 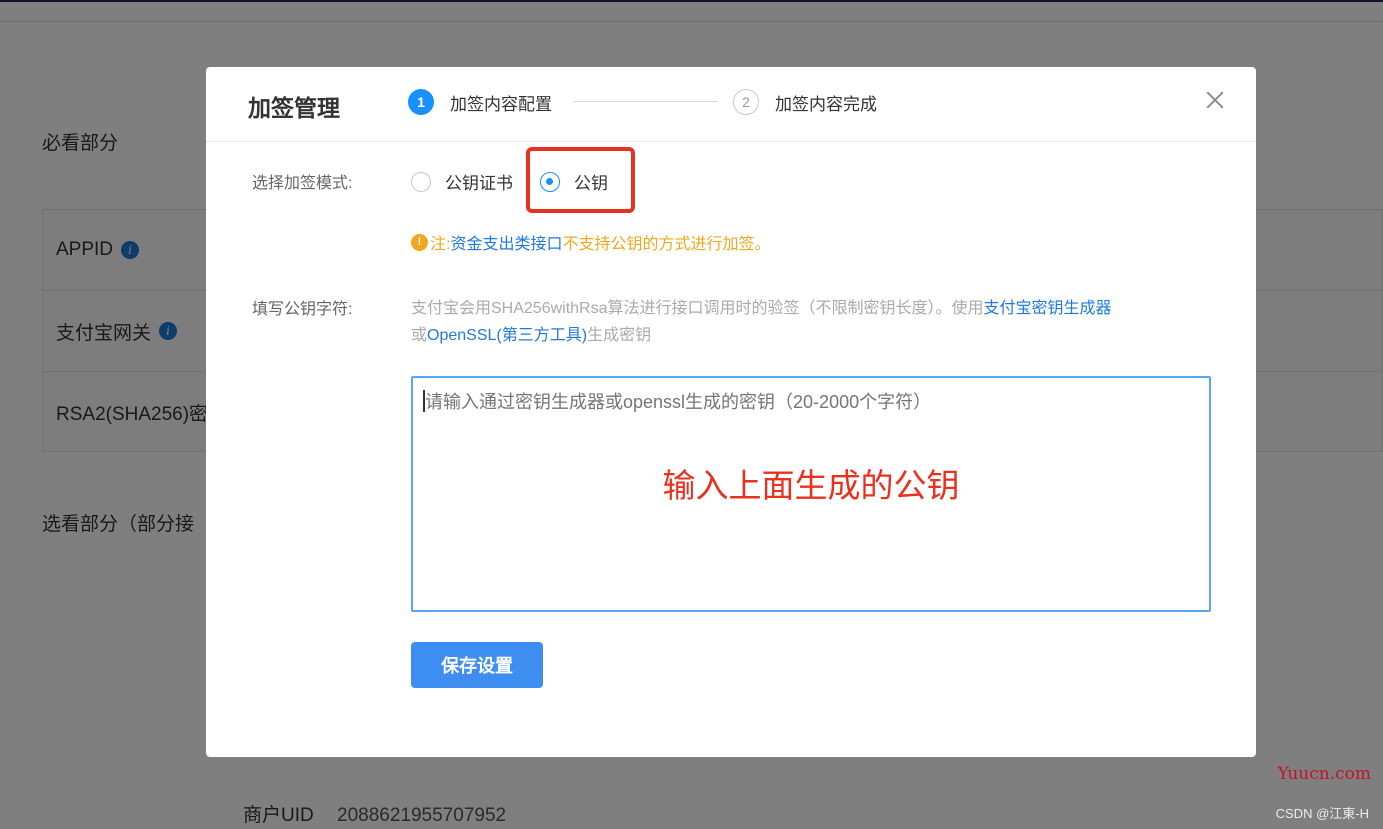 I want to click on key-generator-link: 支付宝密钥生成器, so click(x=1048, y=308).